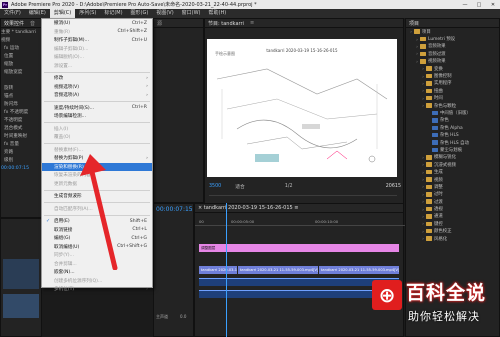 This screenshot has height=337, width=500. What do you see at coordinates (226, 270) in the screenshot?
I see `playhead` at bounding box center [226, 270].